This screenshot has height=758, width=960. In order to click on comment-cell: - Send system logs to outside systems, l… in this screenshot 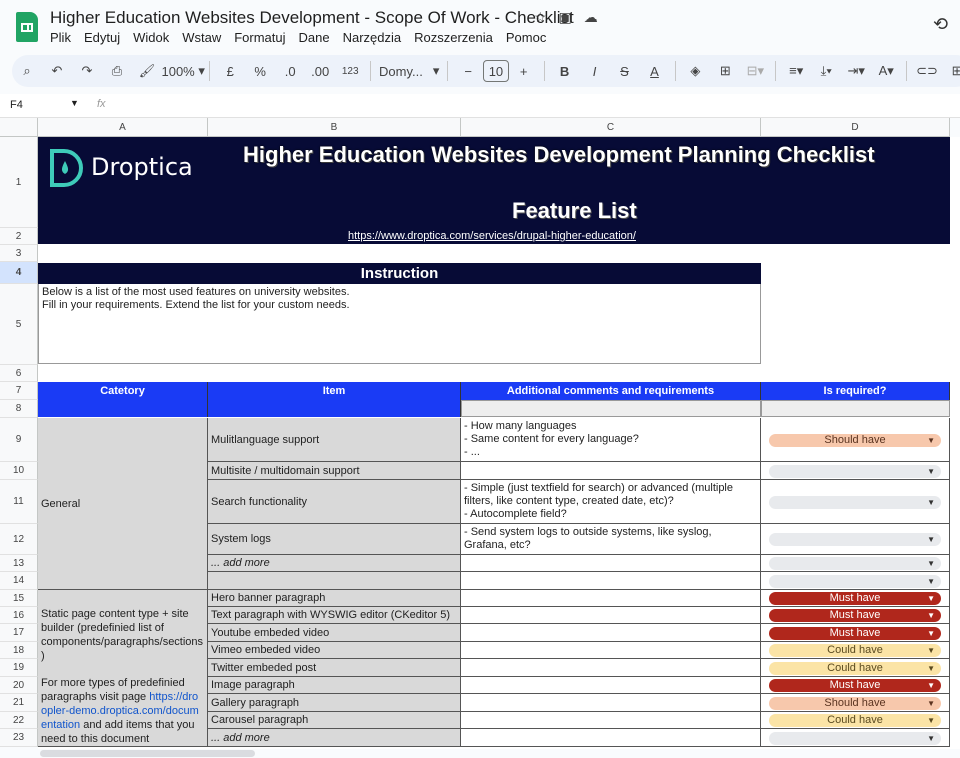, I will do `click(611, 539)`.